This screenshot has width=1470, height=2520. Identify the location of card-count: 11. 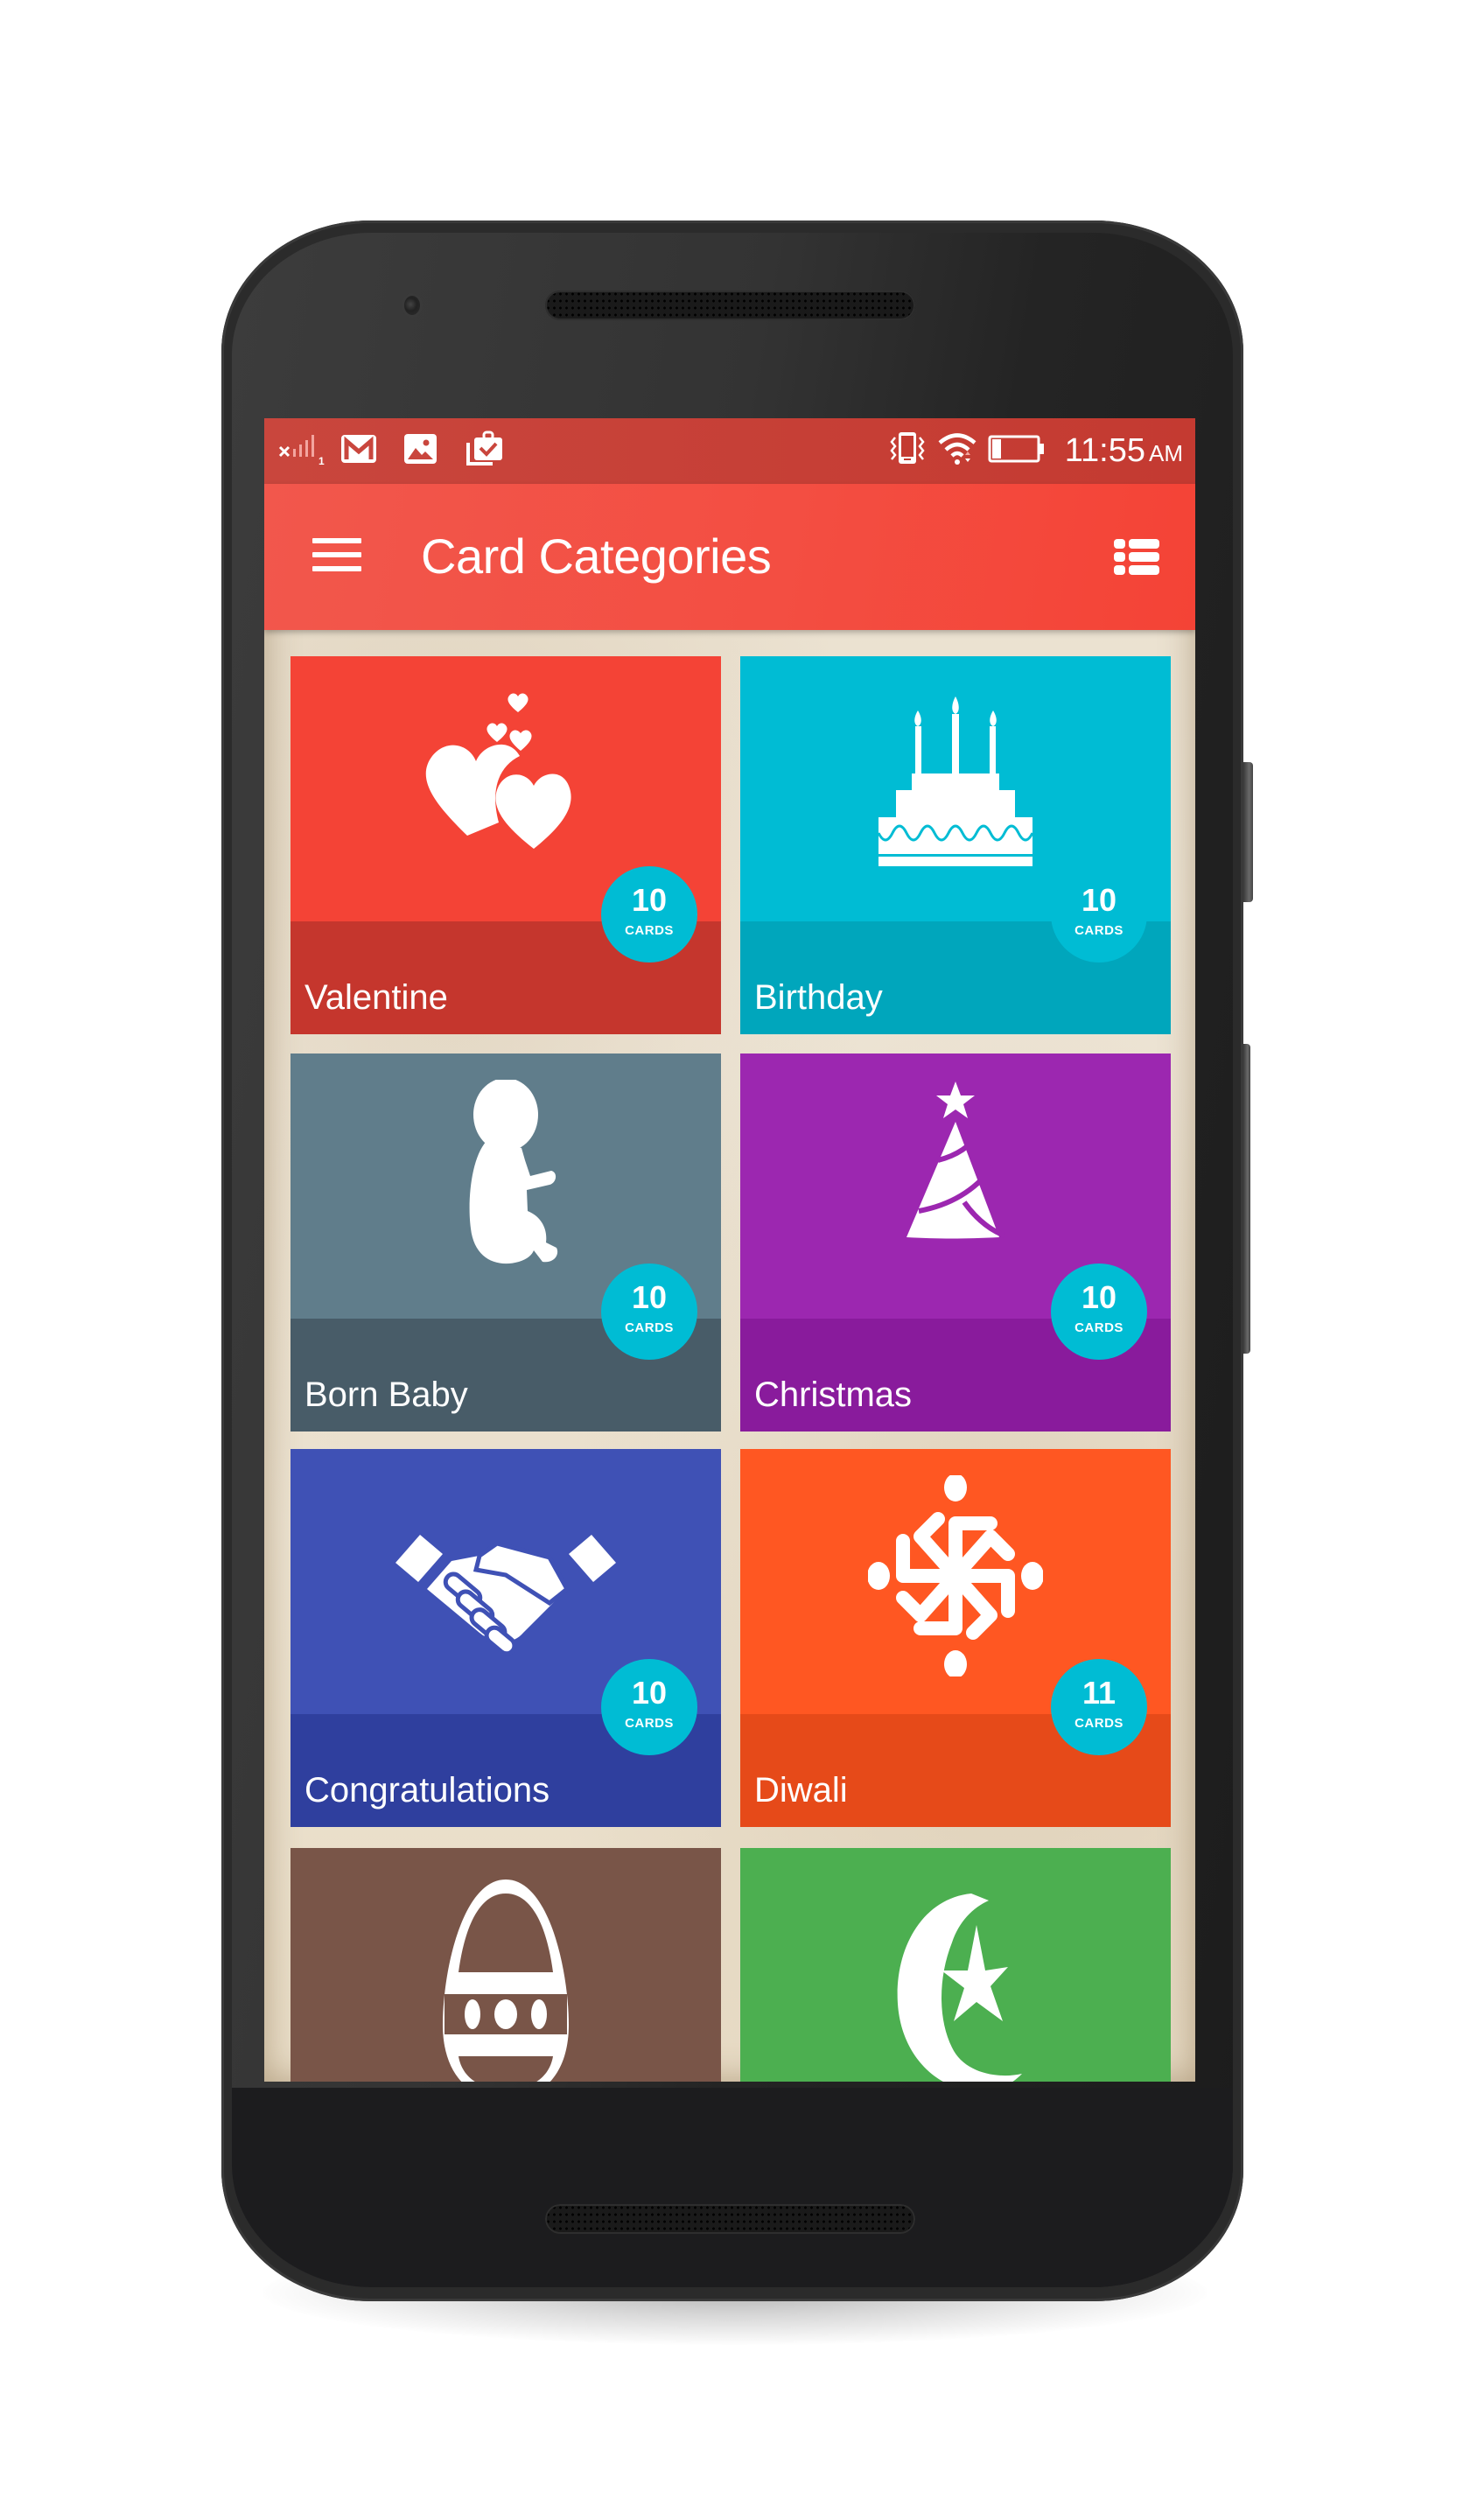
(1099, 1693).